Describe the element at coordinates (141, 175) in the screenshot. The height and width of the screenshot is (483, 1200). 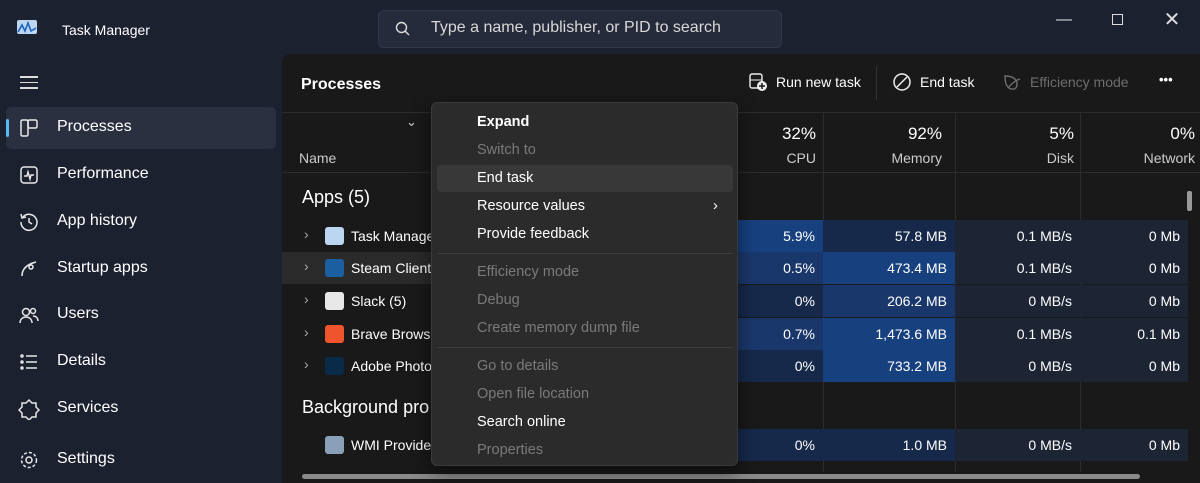
I see `sidebar-item-performance: Performance` at that location.